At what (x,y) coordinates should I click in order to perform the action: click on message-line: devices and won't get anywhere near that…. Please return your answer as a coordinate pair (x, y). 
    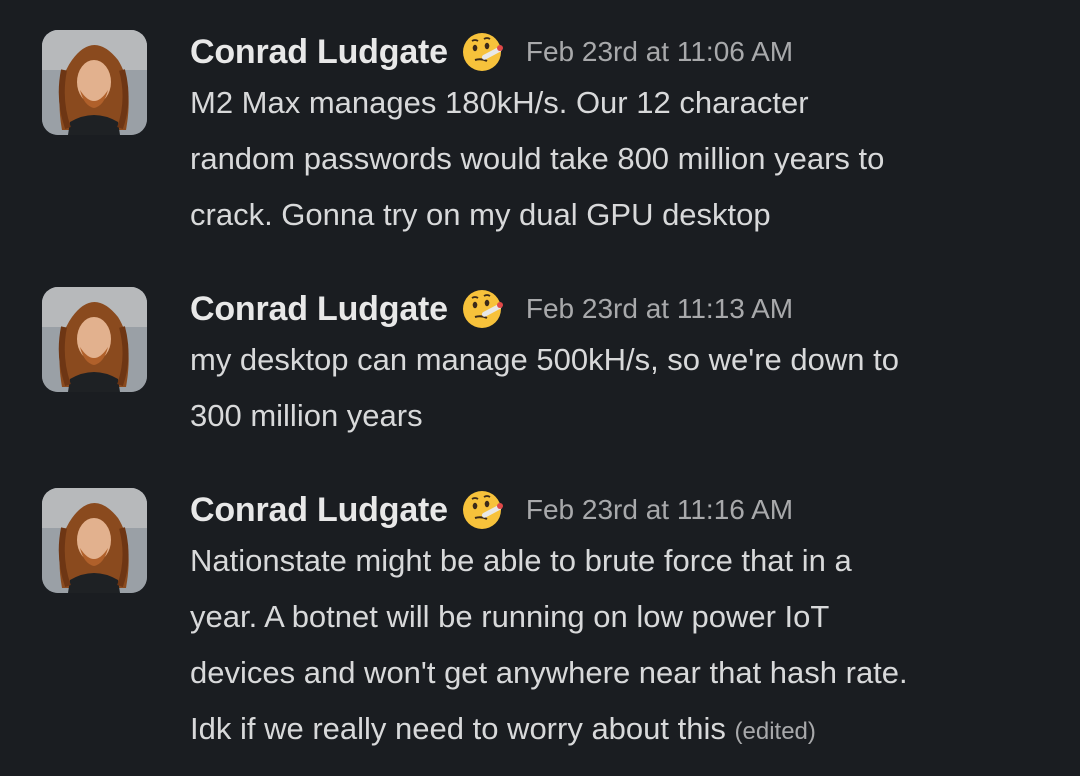
    Looking at the image, I should click on (549, 672).